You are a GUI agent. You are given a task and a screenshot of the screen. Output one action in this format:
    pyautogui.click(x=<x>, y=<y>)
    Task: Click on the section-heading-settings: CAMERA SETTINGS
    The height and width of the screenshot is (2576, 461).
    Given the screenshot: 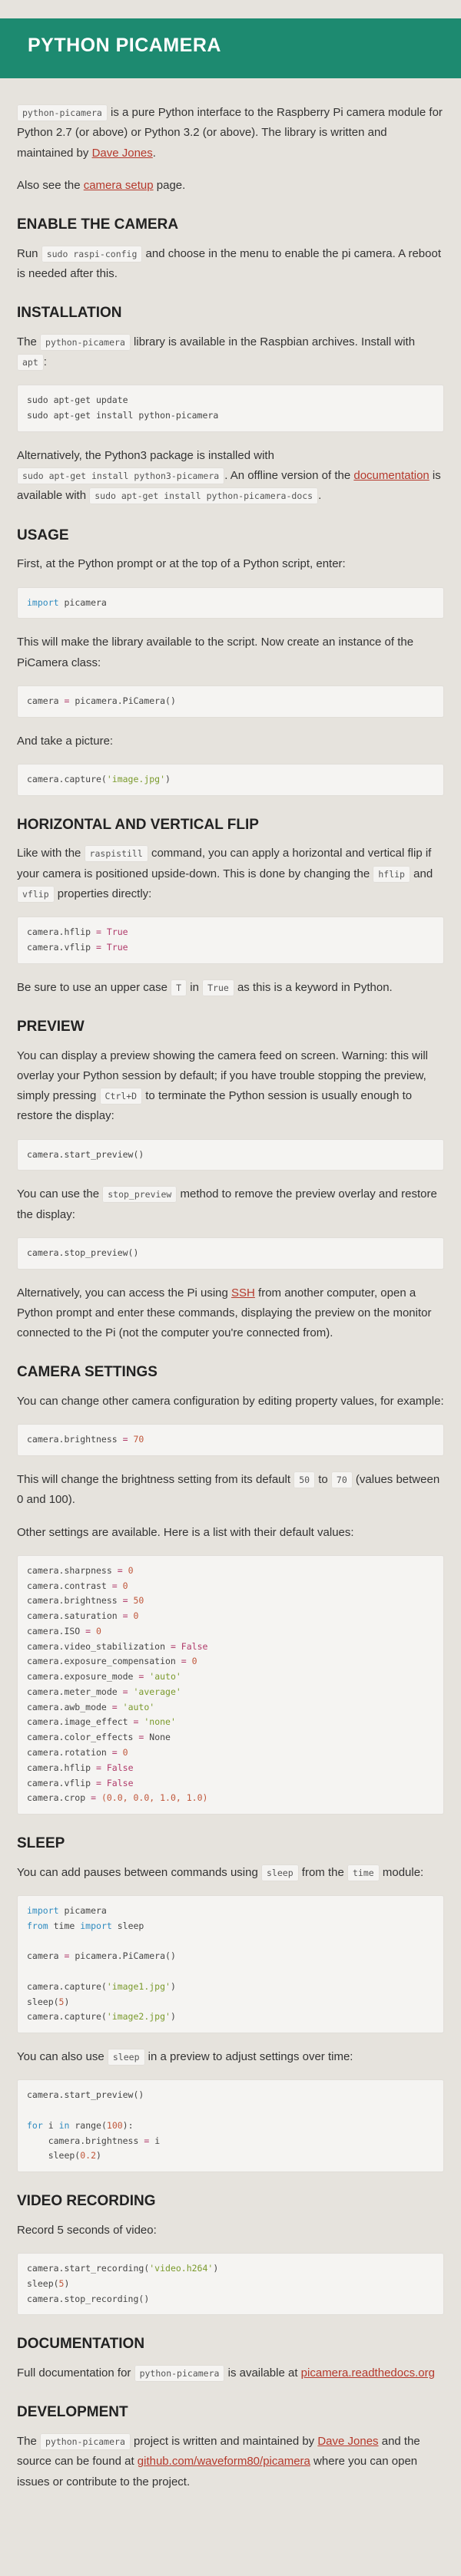 What is the action you would take?
    pyautogui.click(x=87, y=1372)
    